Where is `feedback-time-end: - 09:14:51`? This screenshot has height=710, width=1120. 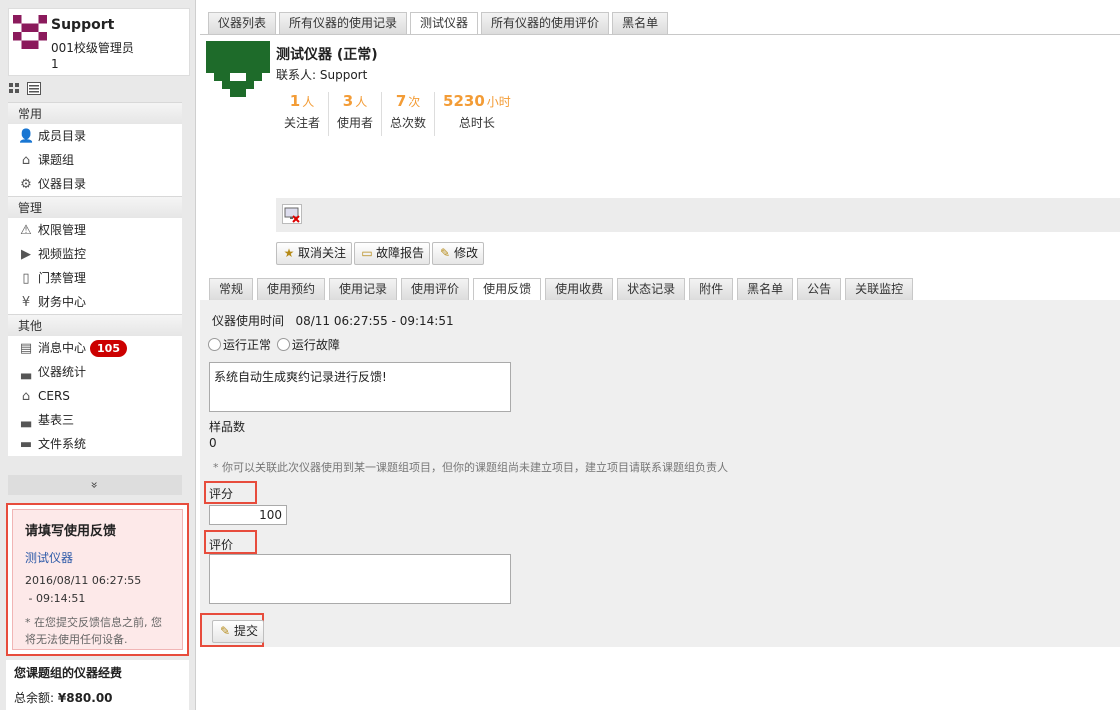
feedback-time-end: - 09:14:51 is located at coordinates (55, 598).